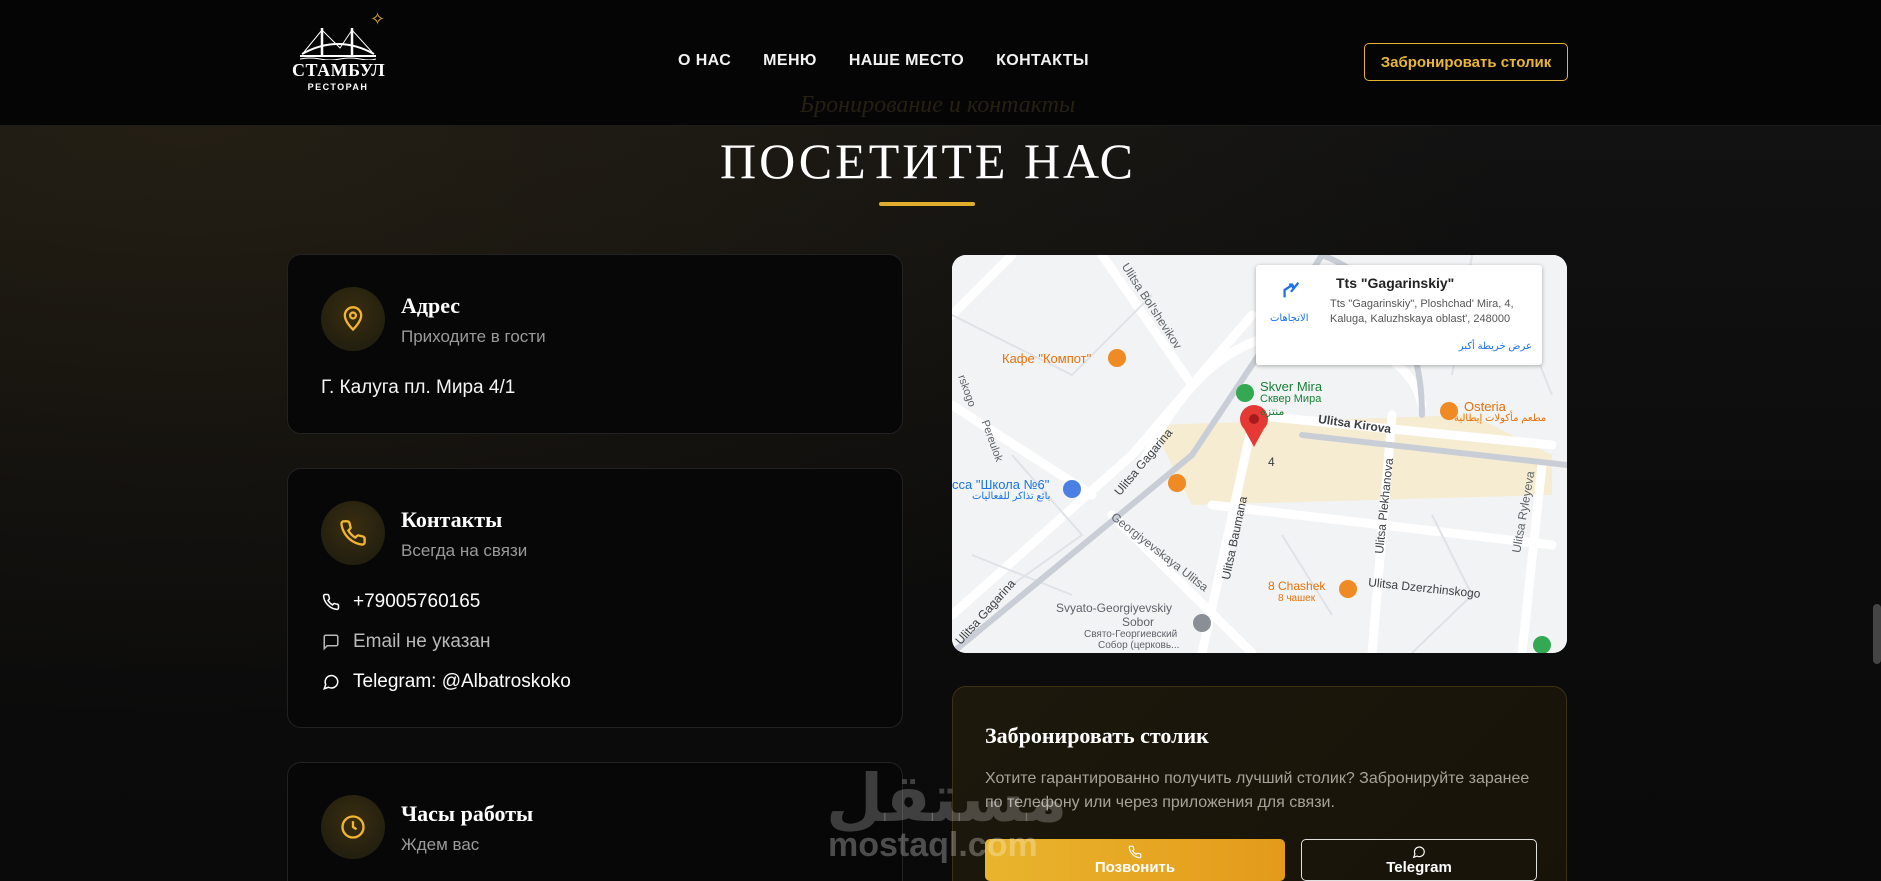 Image resolution: width=1881 pixels, height=881 pixels. I want to click on telegram-button-icon, so click(1418, 851).